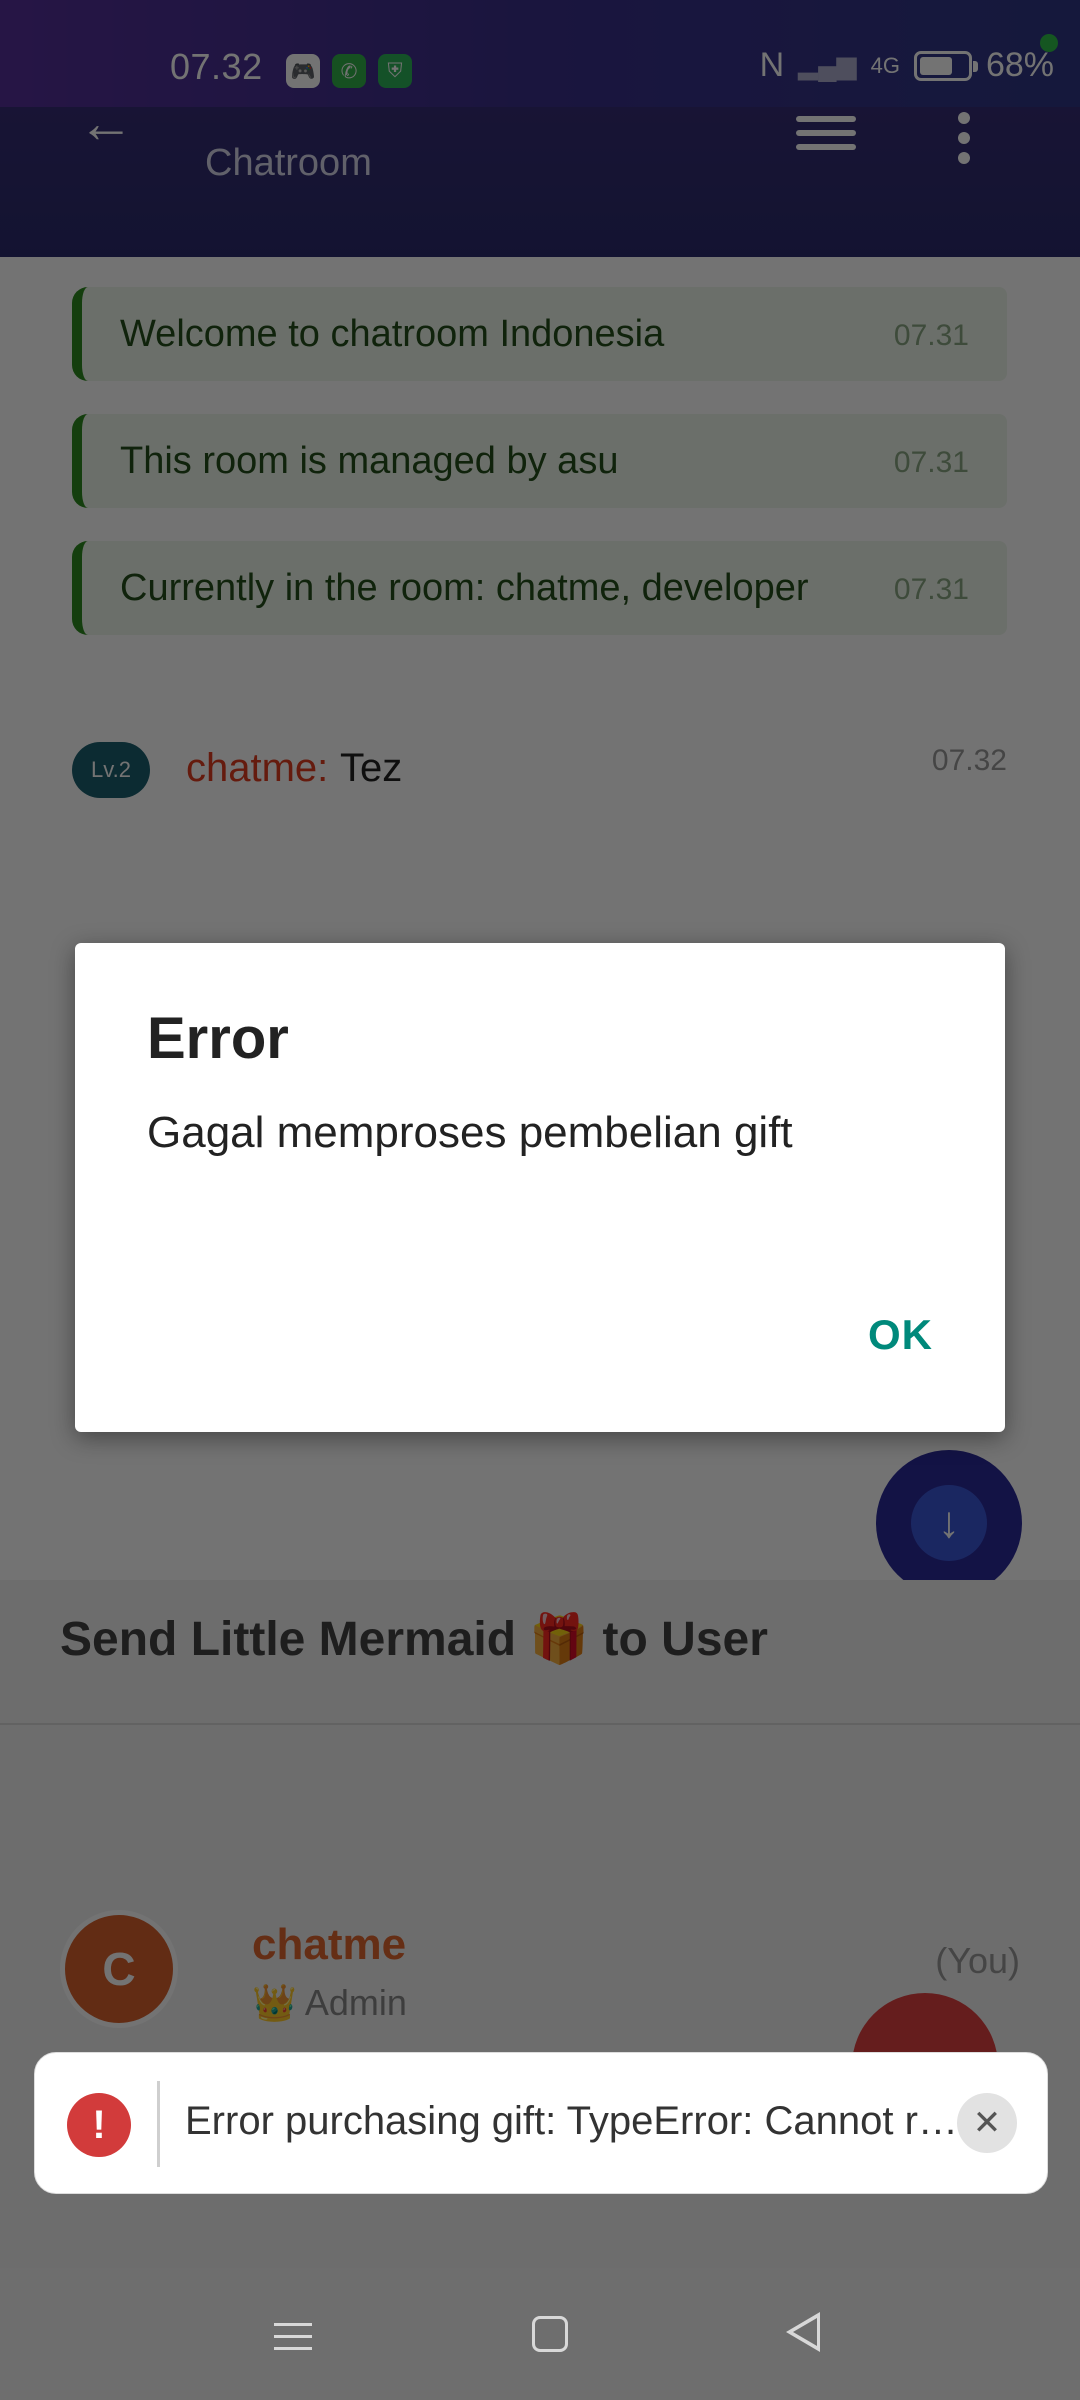 The image size is (1080, 2400). What do you see at coordinates (1019, 65) in the screenshot?
I see `battery-percent: 68%` at bounding box center [1019, 65].